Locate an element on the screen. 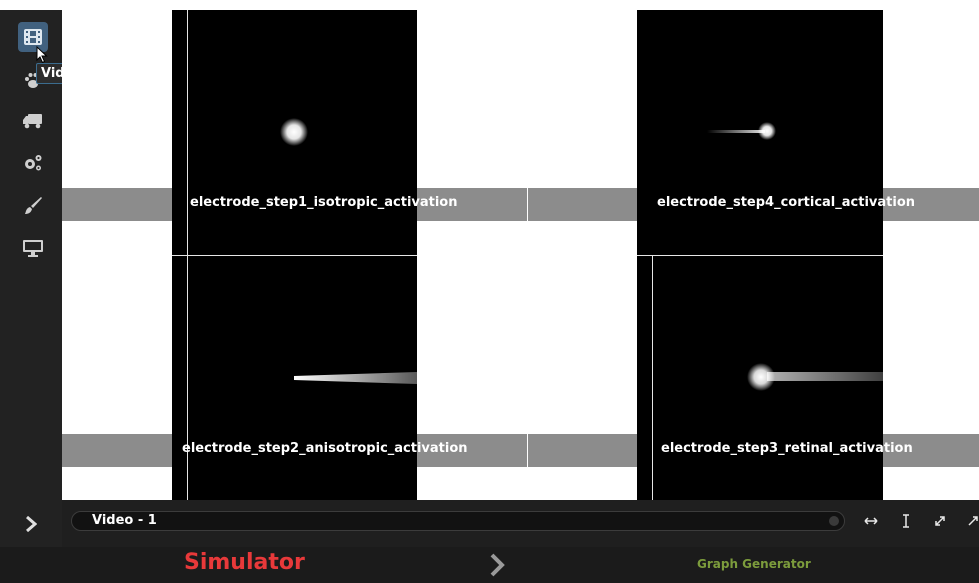 This screenshot has width=979, height=583. gears-icon is located at coordinates (33, 163).